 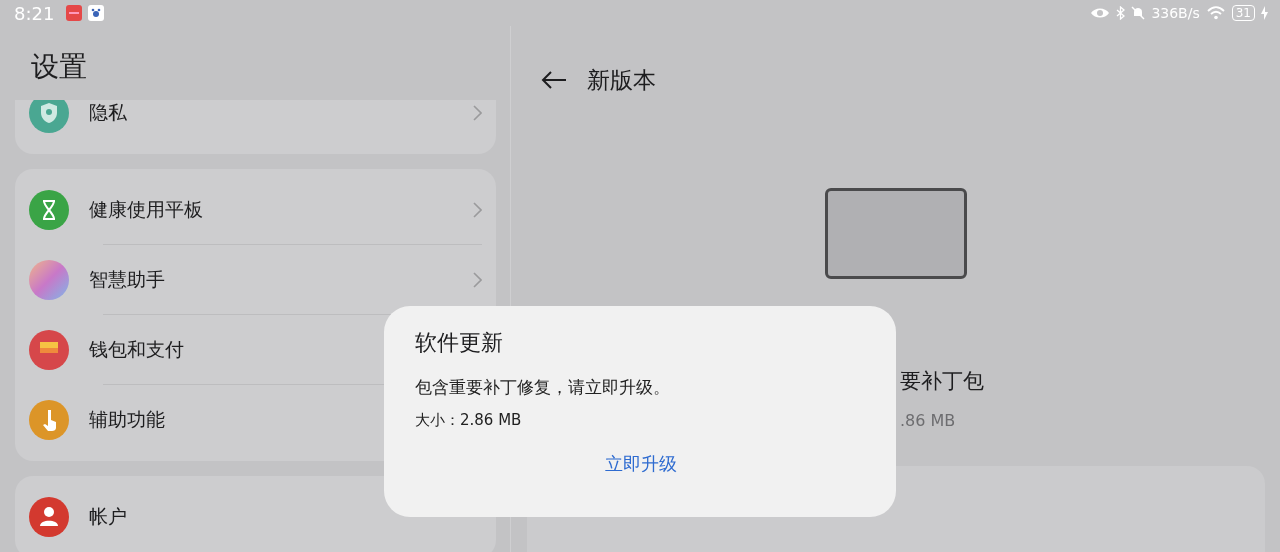 I want to click on eye-icon, so click(x=1100, y=13).